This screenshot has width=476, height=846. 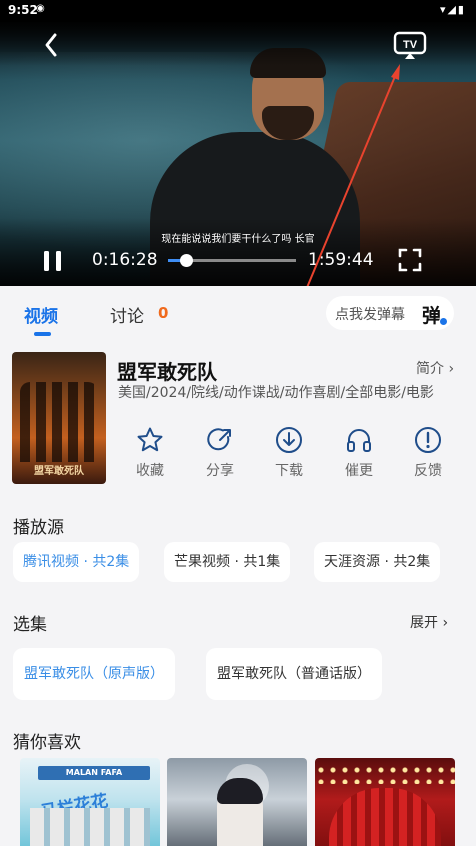 I want to click on tab-video: 视频, so click(x=41, y=314).